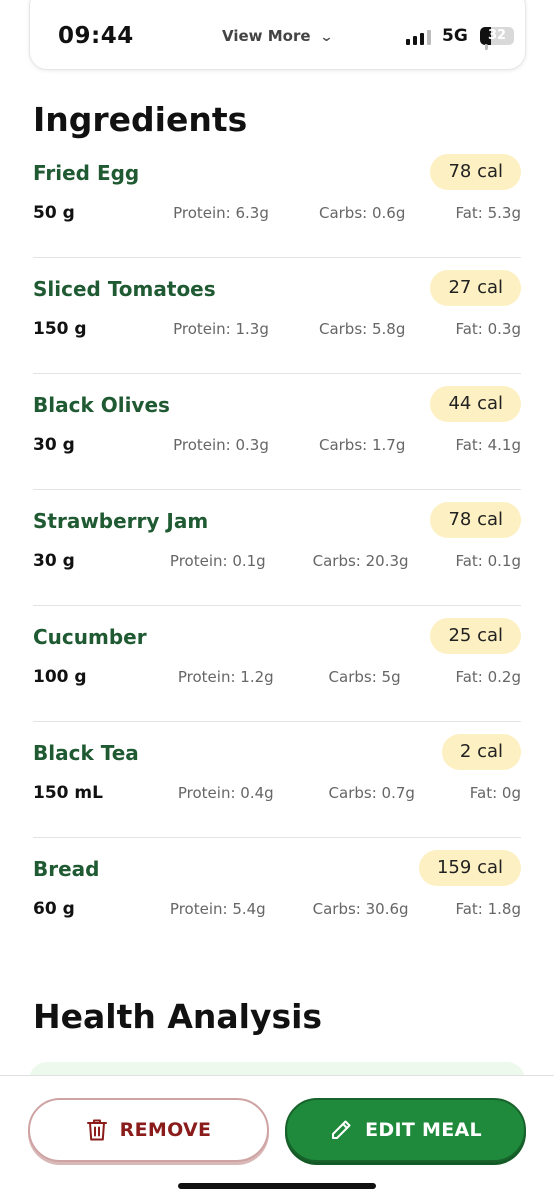 This screenshot has height=1199, width=554. What do you see at coordinates (217, 909) in the screenshot?
I see `ingredient-protein: Protein: 5.4g` at bounding box center [217, 909].